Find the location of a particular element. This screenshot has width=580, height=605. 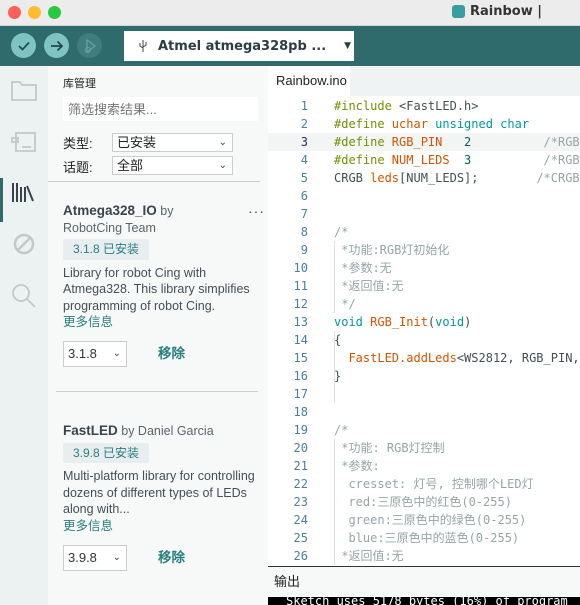

code-line: 22 cresset: 灯号, 控制哪个LED灯 is located at coordinates (424, 484).